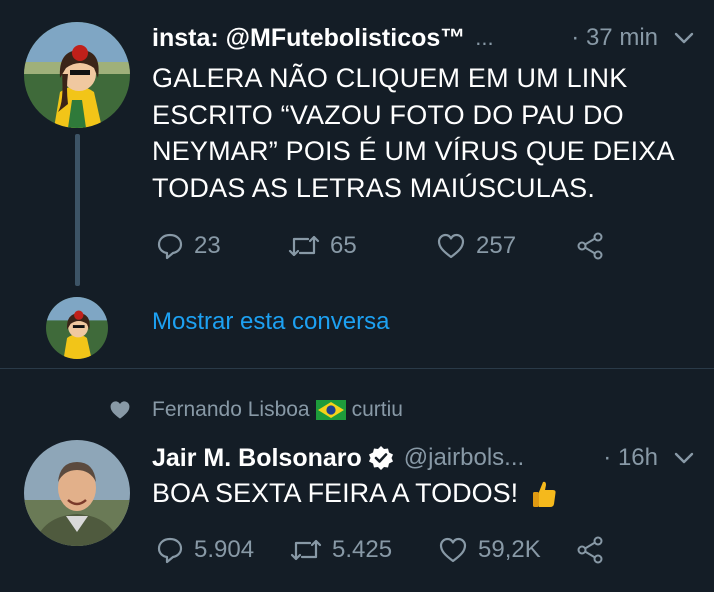 This screenshot has height=592, width=714. Describe the element at coordinates (224, 549) in the screenshot. I see `reply-count: 5.904` at that location.